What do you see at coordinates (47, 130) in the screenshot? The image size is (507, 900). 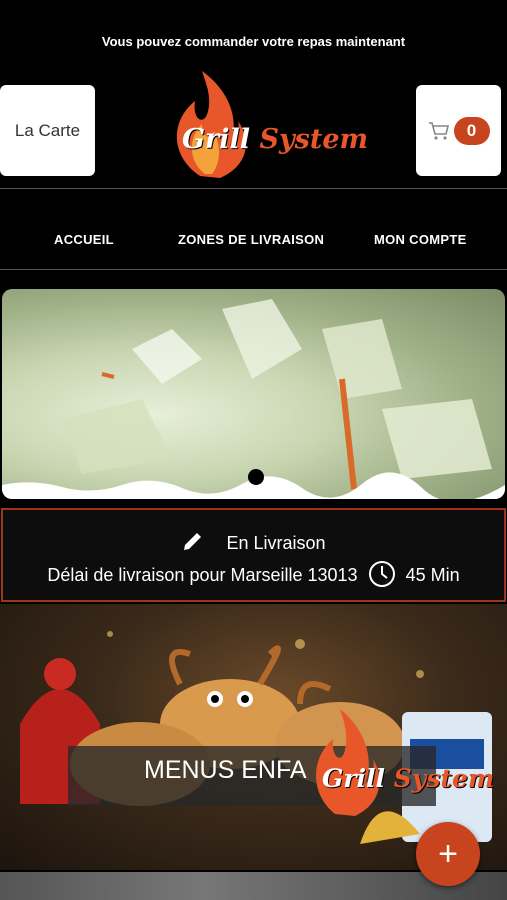 I see `la-carte-button: La Carte` at bounding box center [47, 130].